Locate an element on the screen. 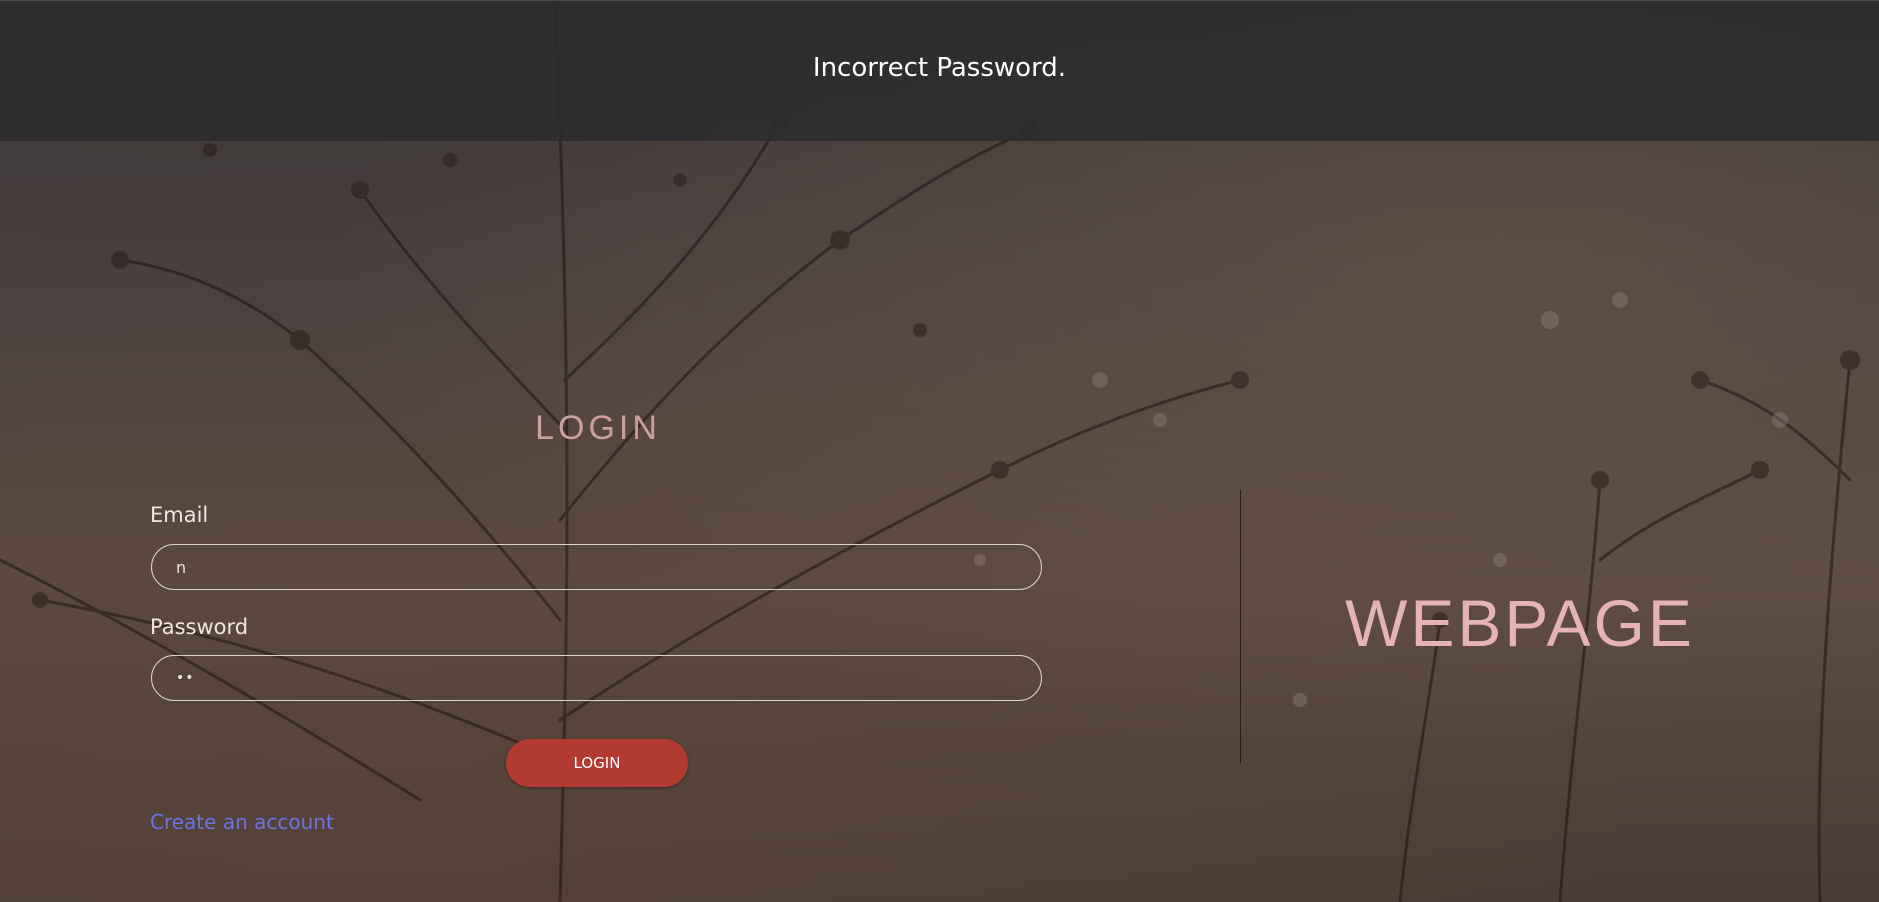  login-button: LOGIN is located at coordinates (597, 763).